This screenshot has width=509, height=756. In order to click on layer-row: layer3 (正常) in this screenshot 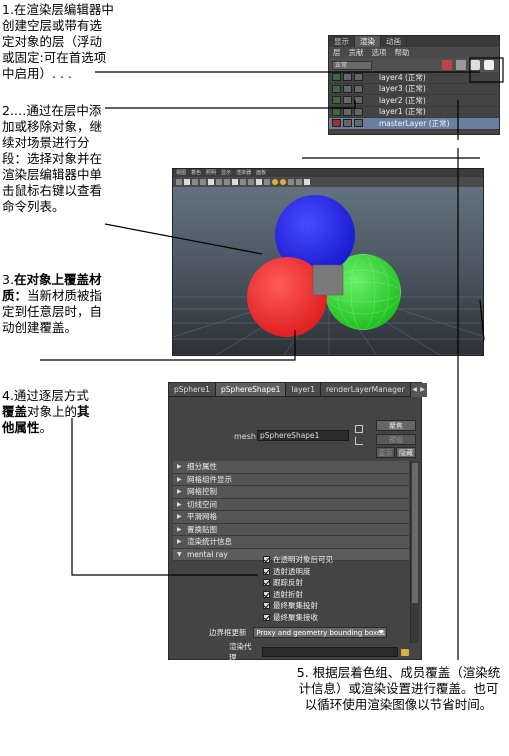, I will do `click(414, 89)`.